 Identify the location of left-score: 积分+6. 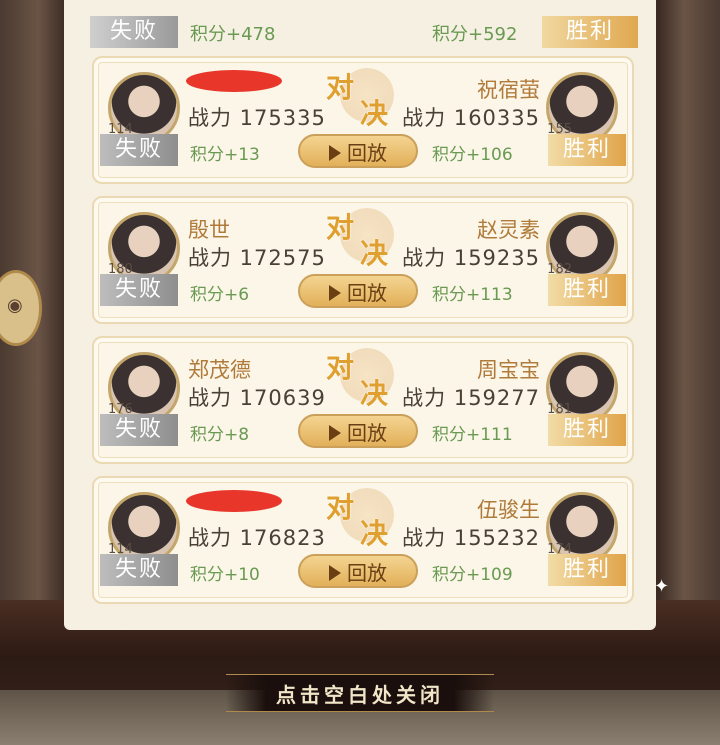
(220, 295).